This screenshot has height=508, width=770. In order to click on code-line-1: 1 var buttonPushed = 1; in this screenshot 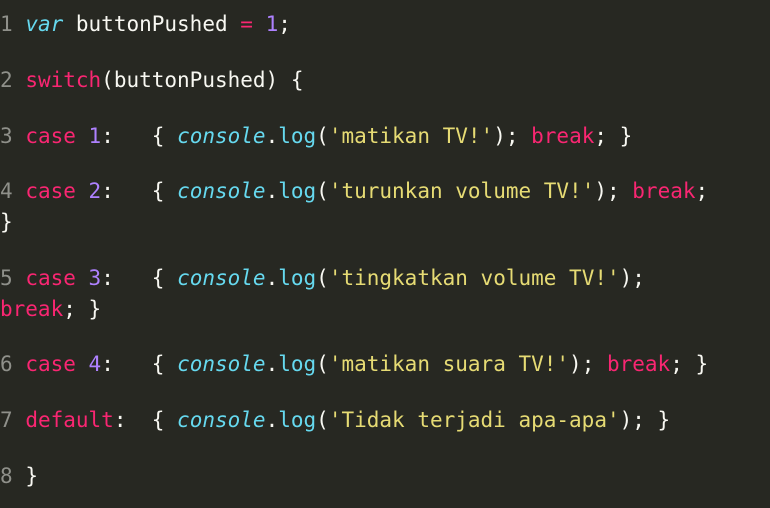, I will do `click(145, 24)`.